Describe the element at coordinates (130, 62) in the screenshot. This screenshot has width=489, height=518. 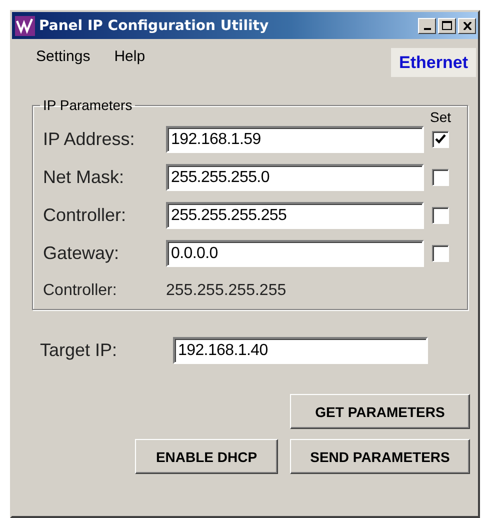
I see `menu-item: Help` at that location.